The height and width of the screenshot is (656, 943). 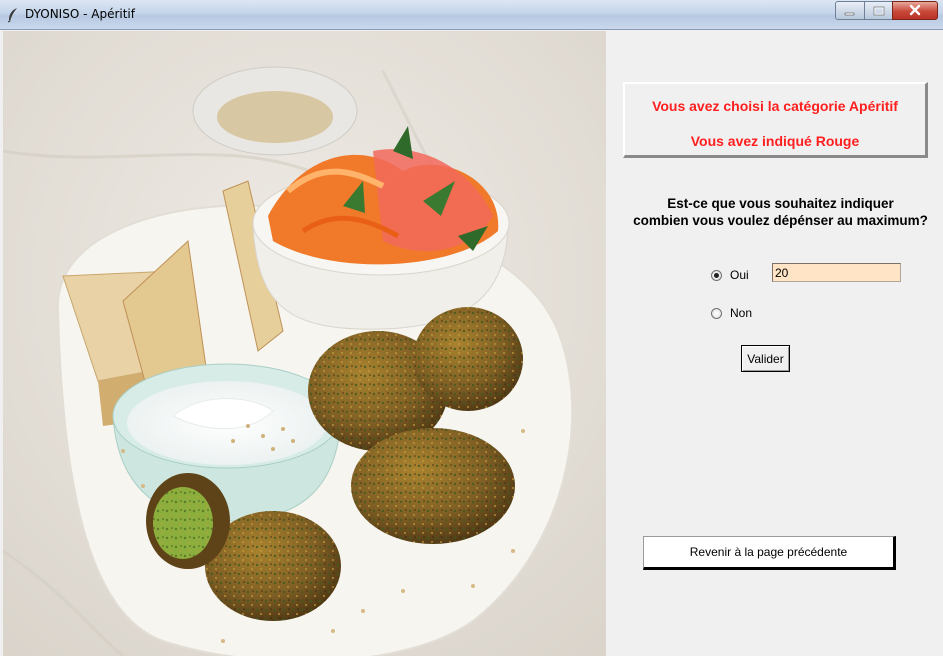 What do you see at coordinates (741, 313) in the screenshot?
I see `radio-non-label: Non` at bounding box center [741, 313].